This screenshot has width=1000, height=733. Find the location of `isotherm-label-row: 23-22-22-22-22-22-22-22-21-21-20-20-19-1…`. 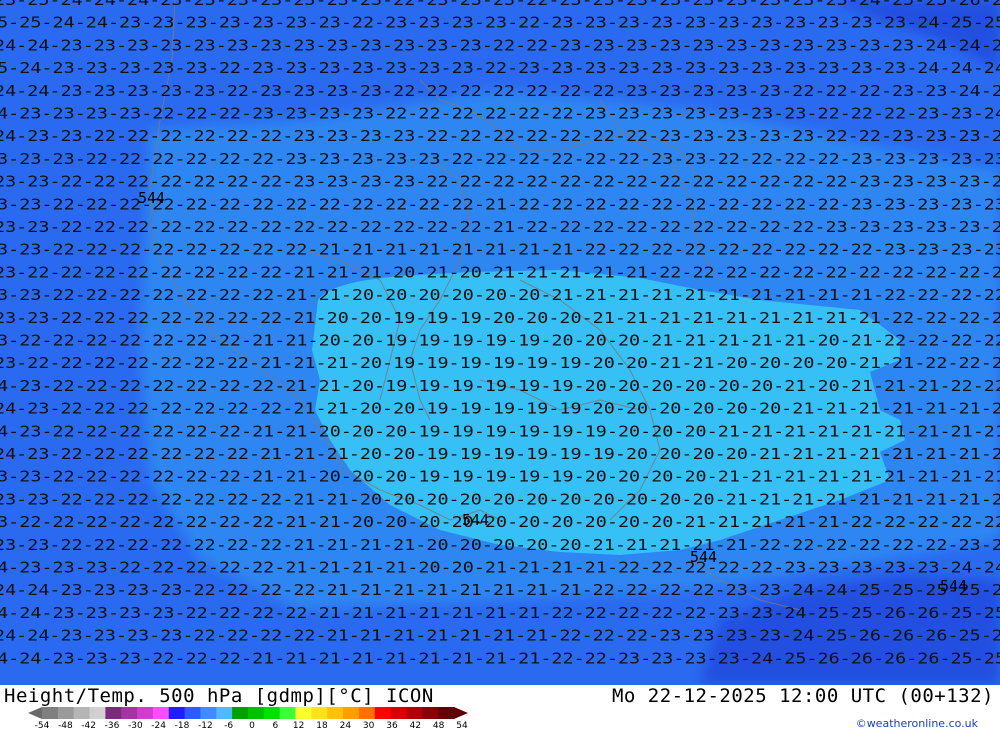

isotherm-label-row: 23-22-22-22-22-22-22-22-21-21-20-20-19-1… is located at coordinates (500, 341).